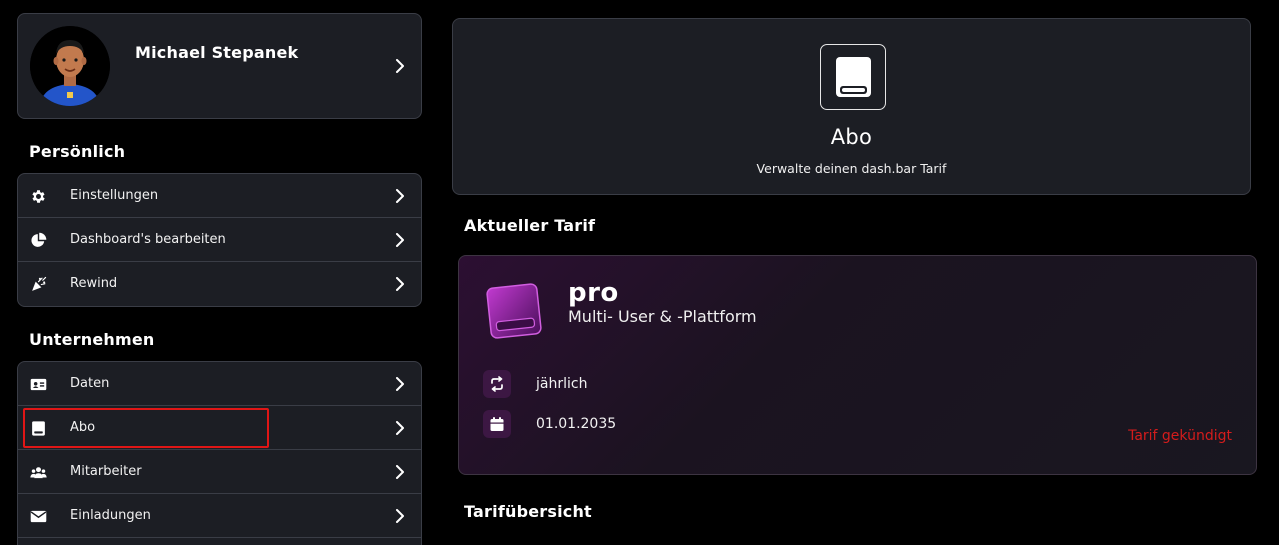 This screenshot has width=1279, height=545. I want to click on menu-label: Mitarbeiter, so click(106, 471).